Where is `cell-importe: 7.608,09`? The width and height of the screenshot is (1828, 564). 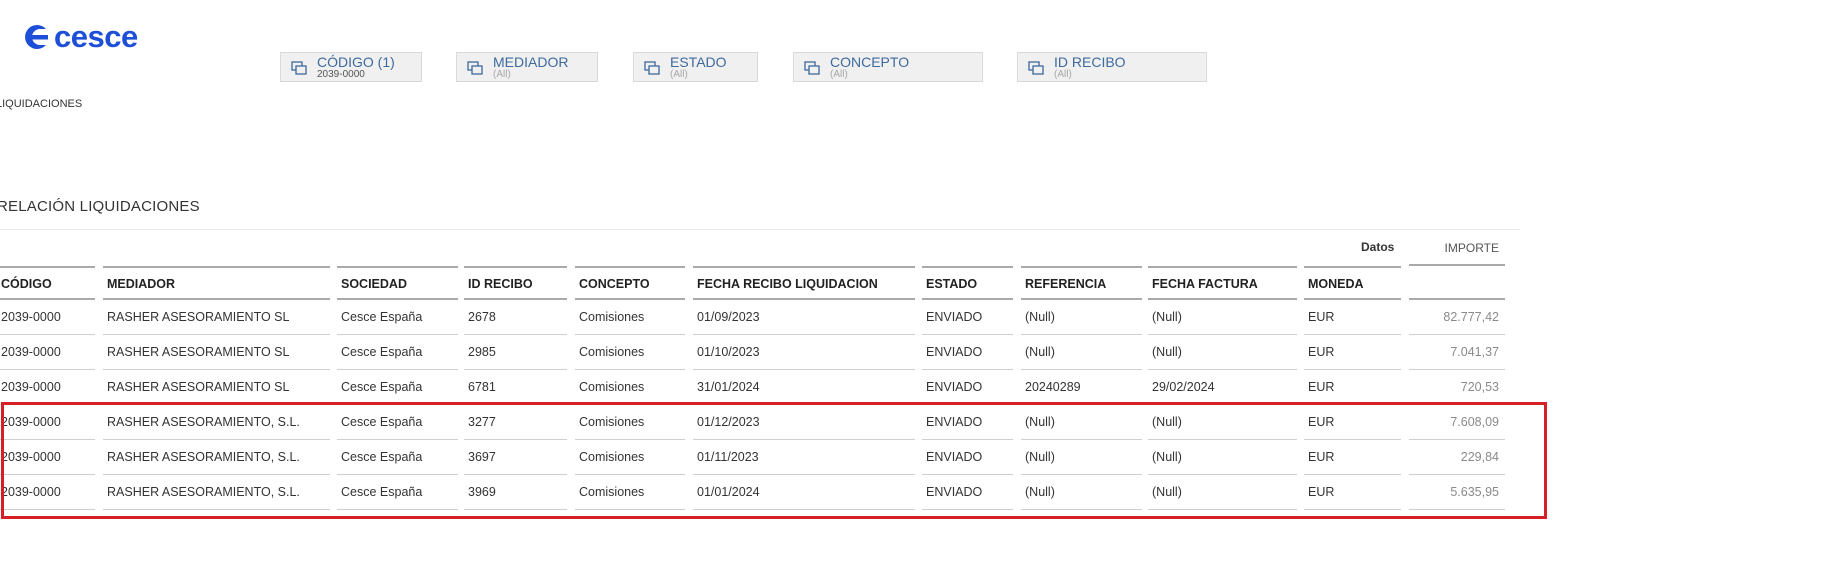 cell-importe: 7.608,09 is located at coordinates (1457, 422).